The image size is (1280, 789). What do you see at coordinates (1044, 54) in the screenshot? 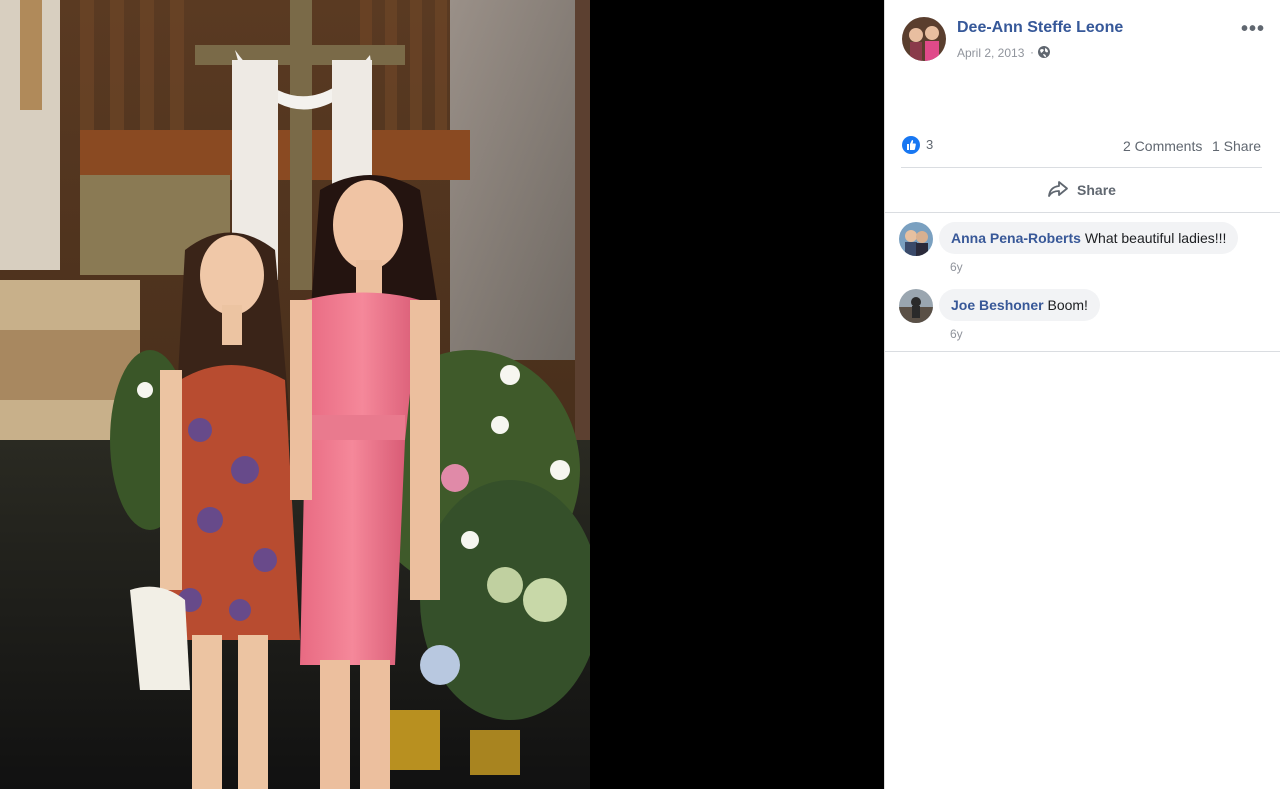
I see `globe-icon` at bounding box center [1044, 54].